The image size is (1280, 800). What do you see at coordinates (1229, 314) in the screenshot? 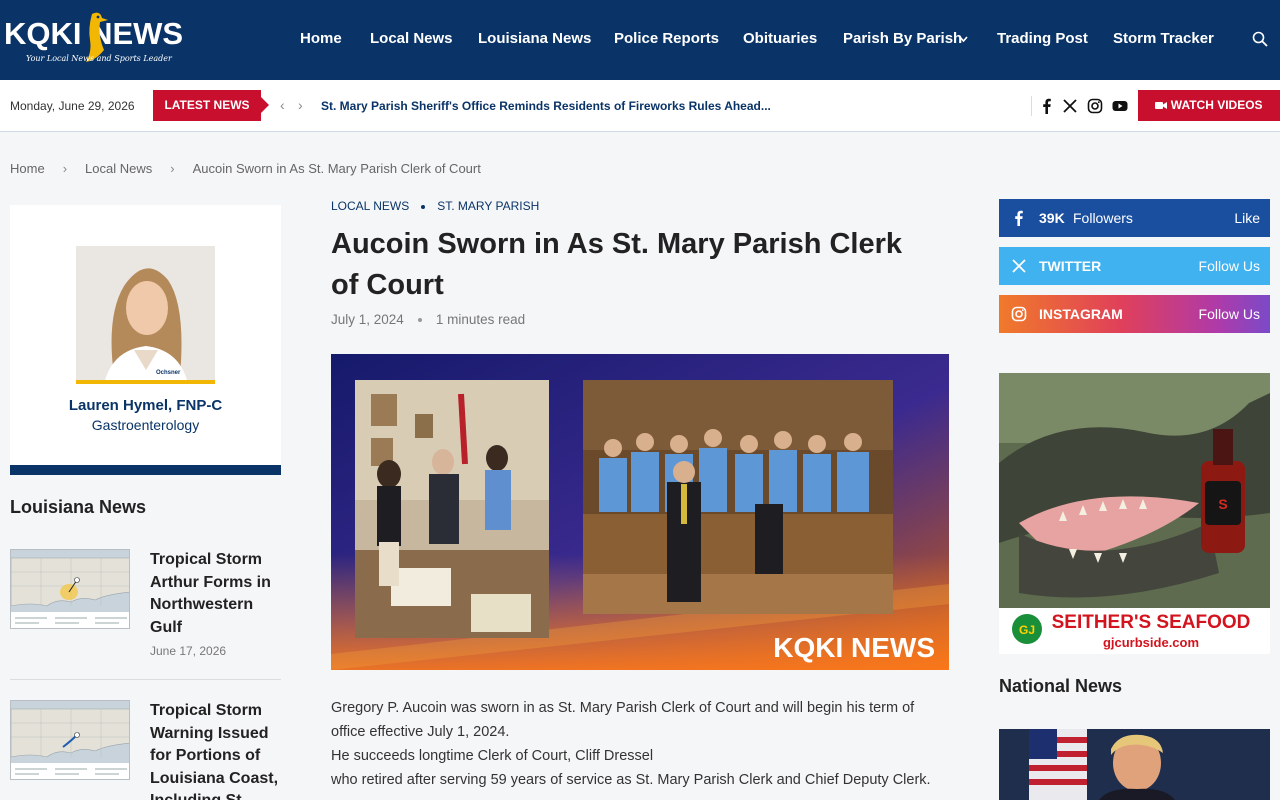
I see `instagram-follow-label: Follow Us` at bounding box center [1229, 314].